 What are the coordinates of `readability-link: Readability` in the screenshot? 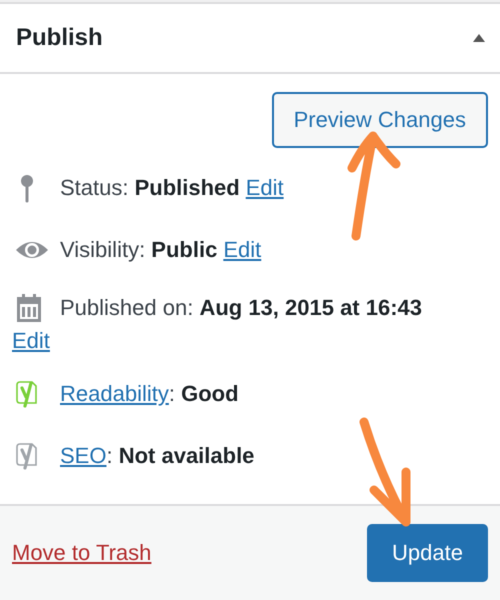 It's located at (114, 394).